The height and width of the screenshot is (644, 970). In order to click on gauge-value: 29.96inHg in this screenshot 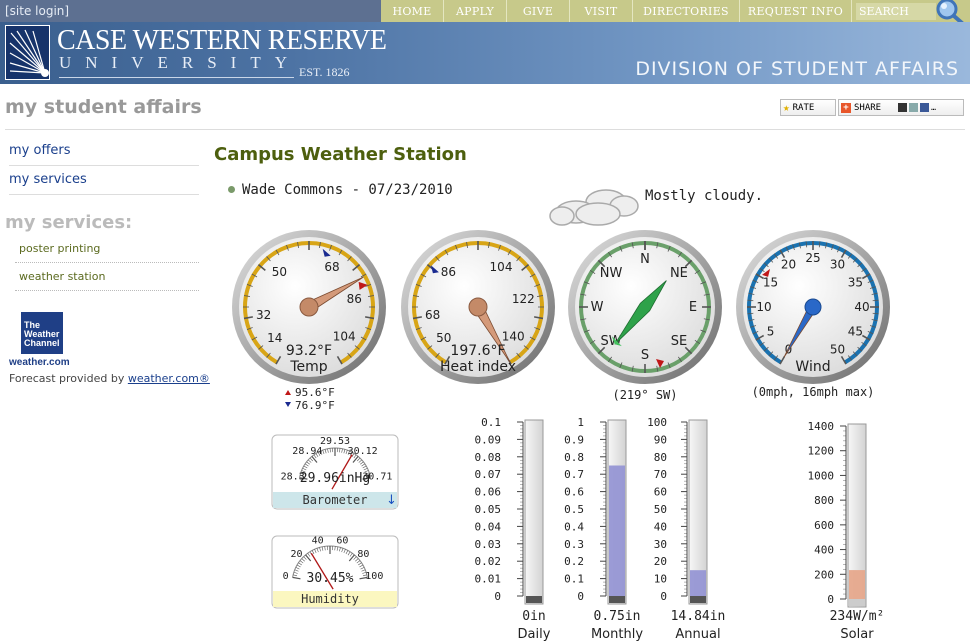, I will do `click(335, 478)`.